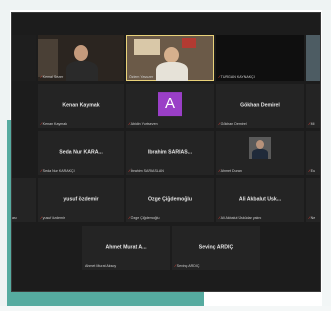 The image size is (331, 311). I want to click on participant-tile-active-speaker: Özlem Yavuzer, so click(170, 58).